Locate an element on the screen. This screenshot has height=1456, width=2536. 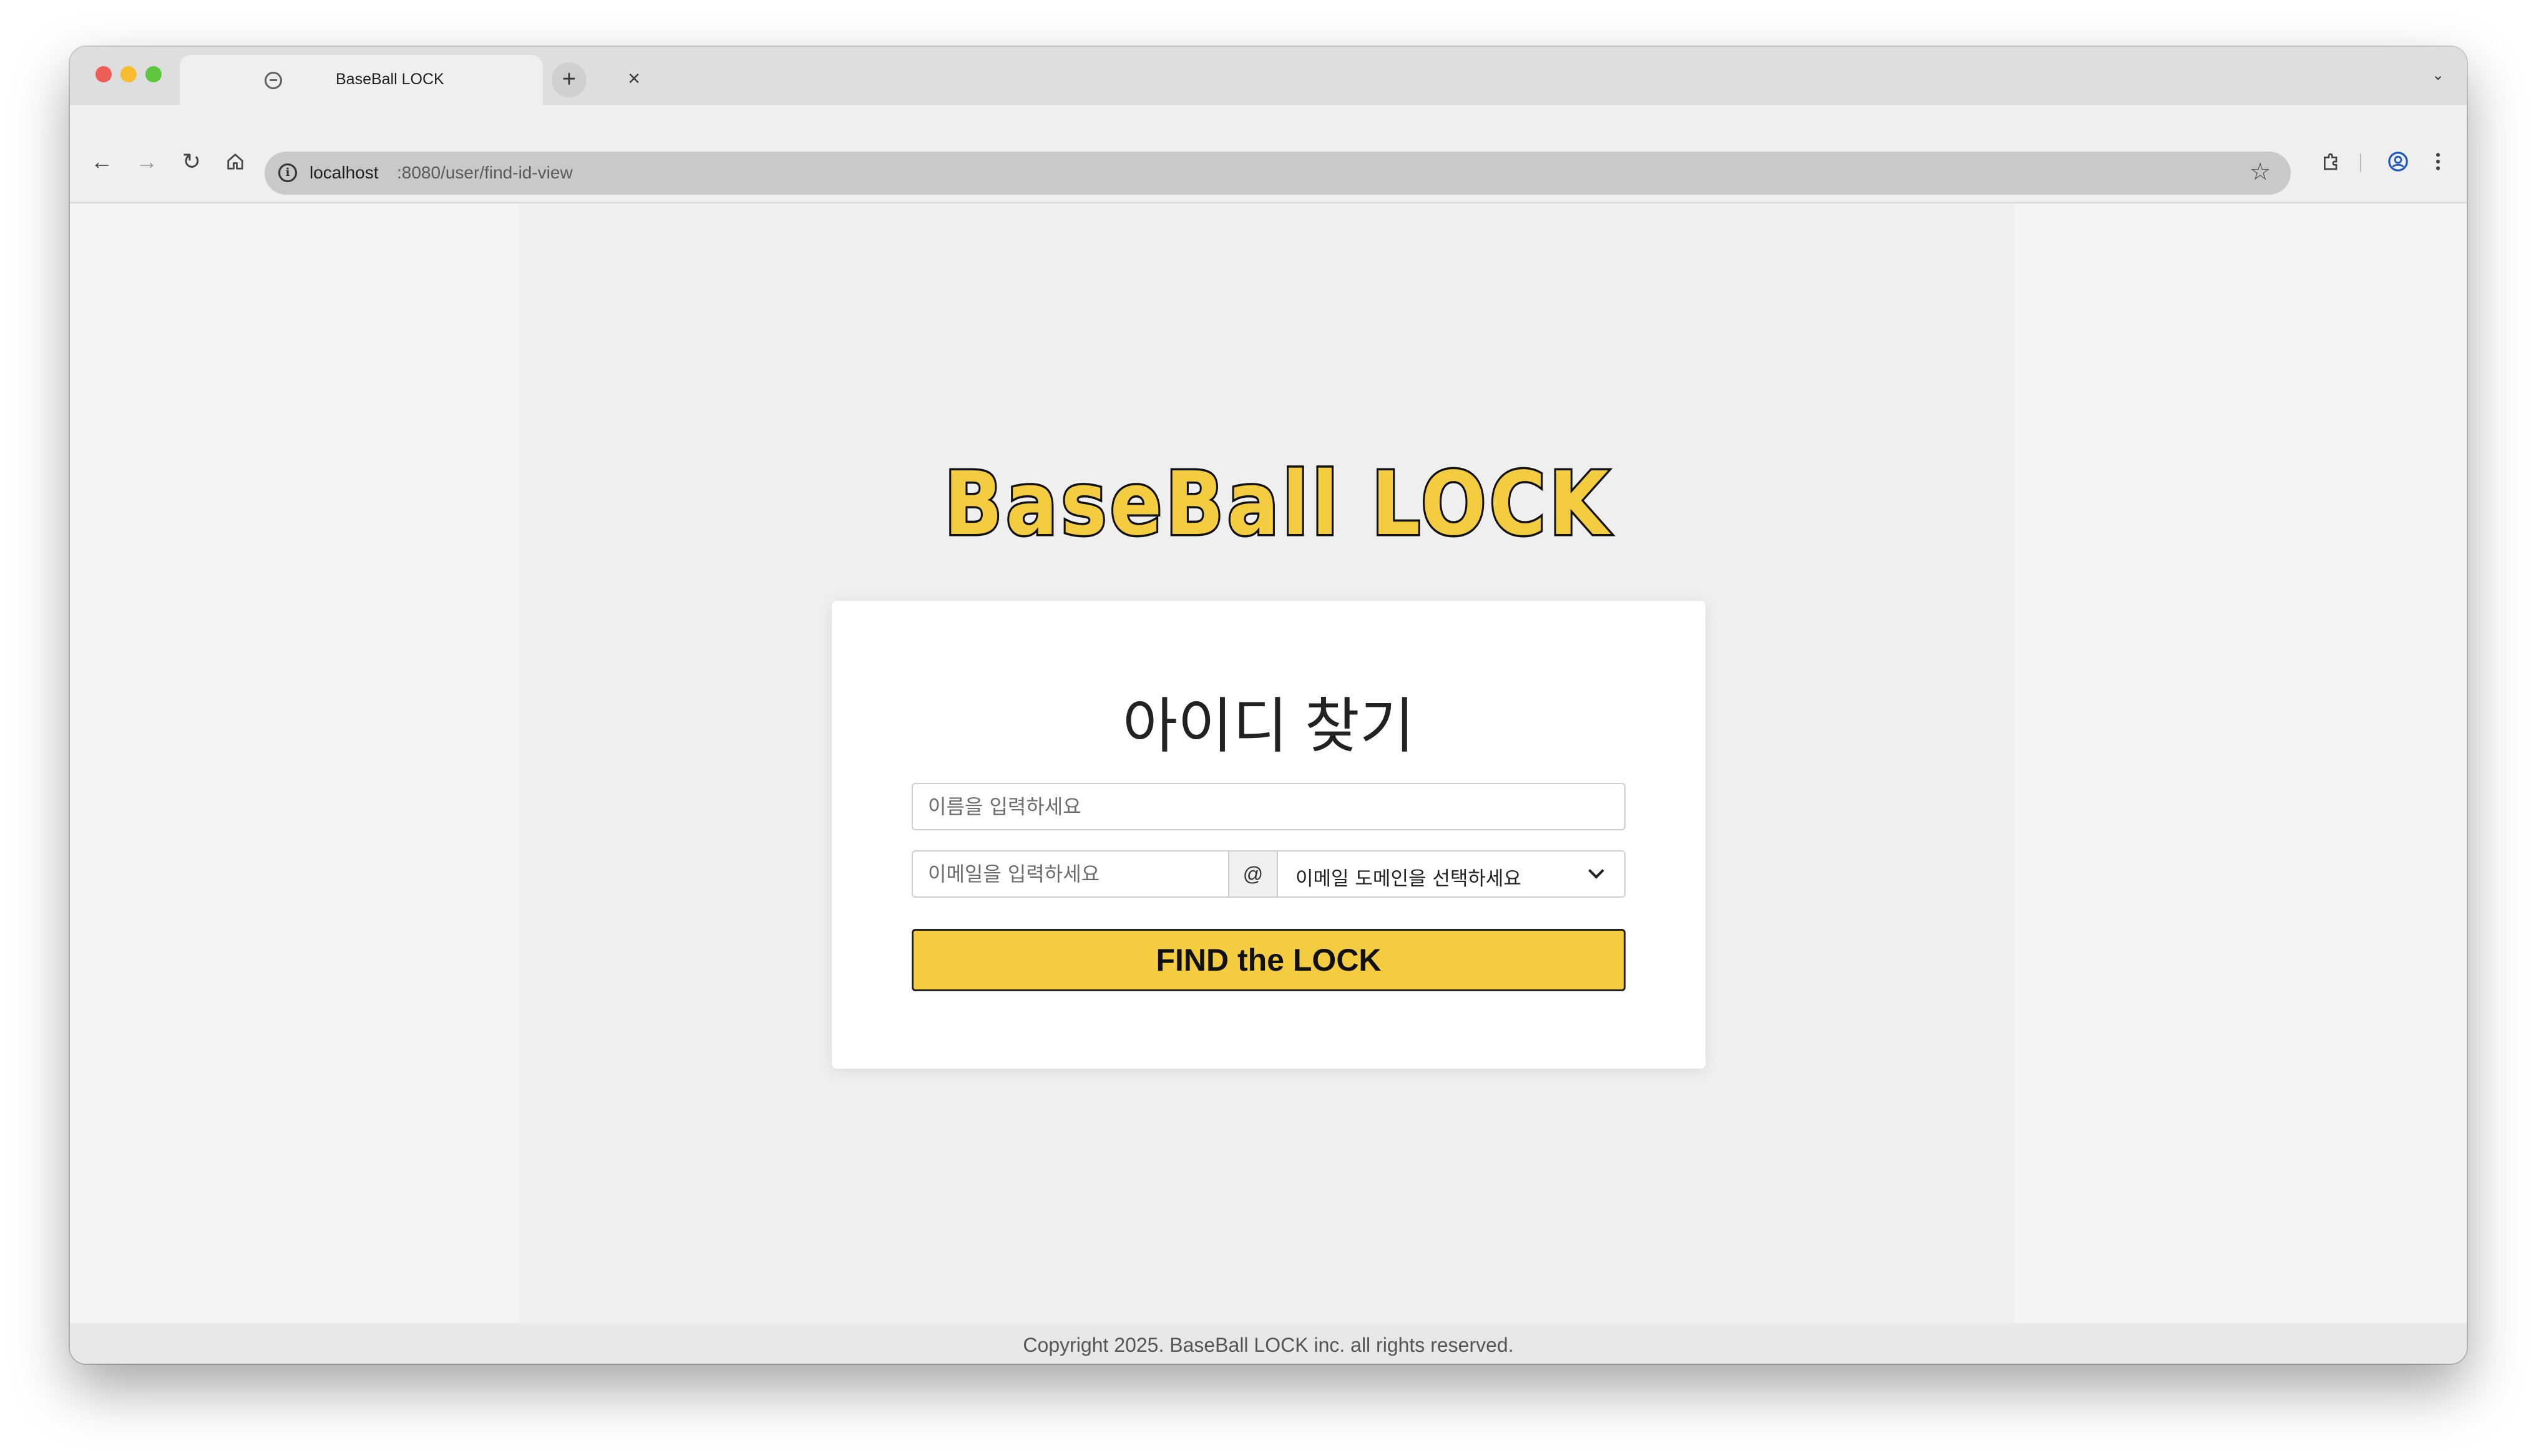
domain-select-value: 이메일 도메인을 선택하세요 is located at coordinates (1408, 879).